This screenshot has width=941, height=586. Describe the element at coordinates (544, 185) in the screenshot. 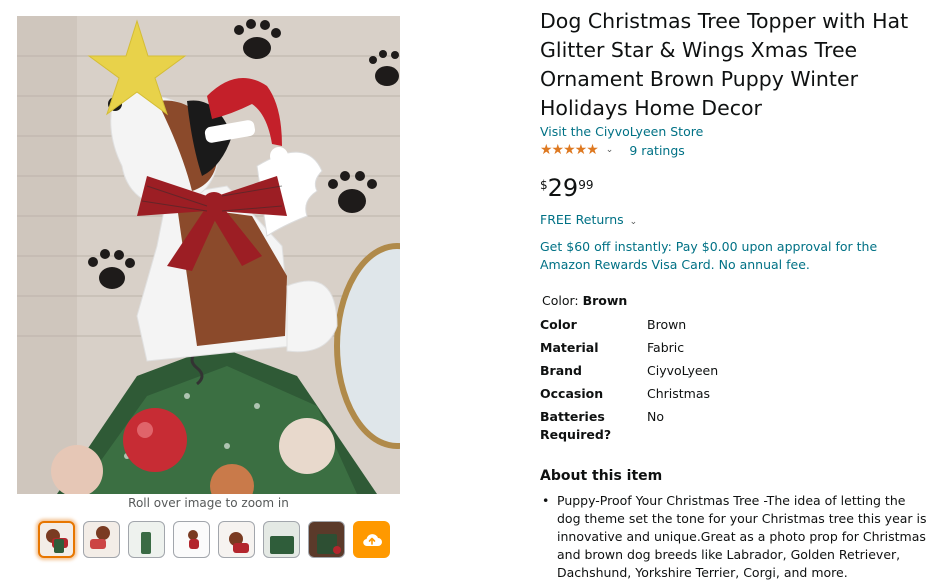

I see `price-symbol: $` at that location.